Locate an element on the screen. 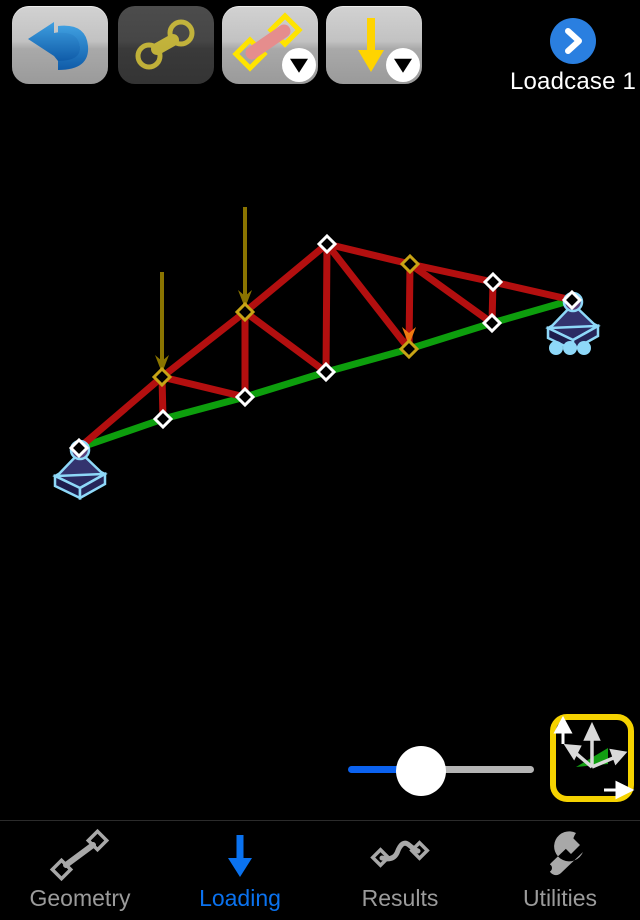  select-member-dropdown-badge is located at coordinates (299, 65).